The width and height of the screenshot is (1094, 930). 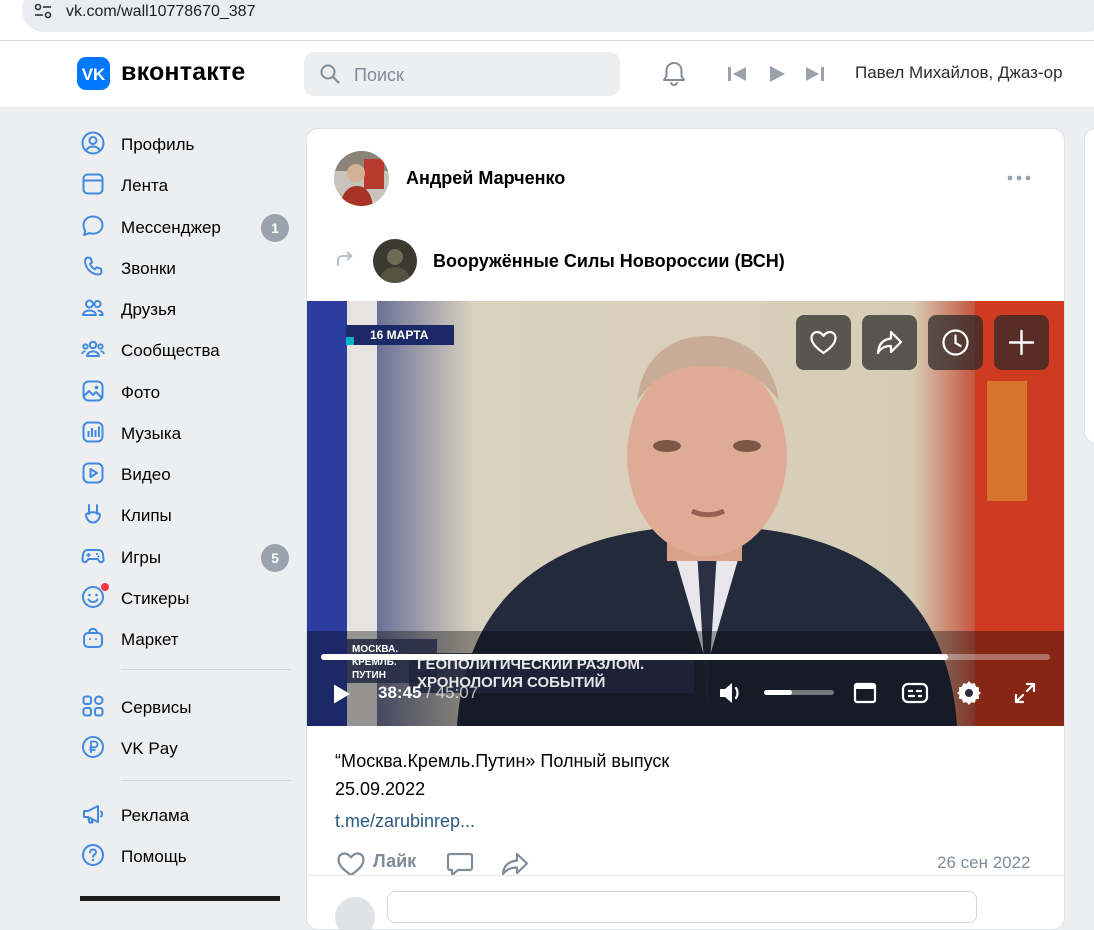 I want to click on help-question-icon, so click(x=93, y=855).